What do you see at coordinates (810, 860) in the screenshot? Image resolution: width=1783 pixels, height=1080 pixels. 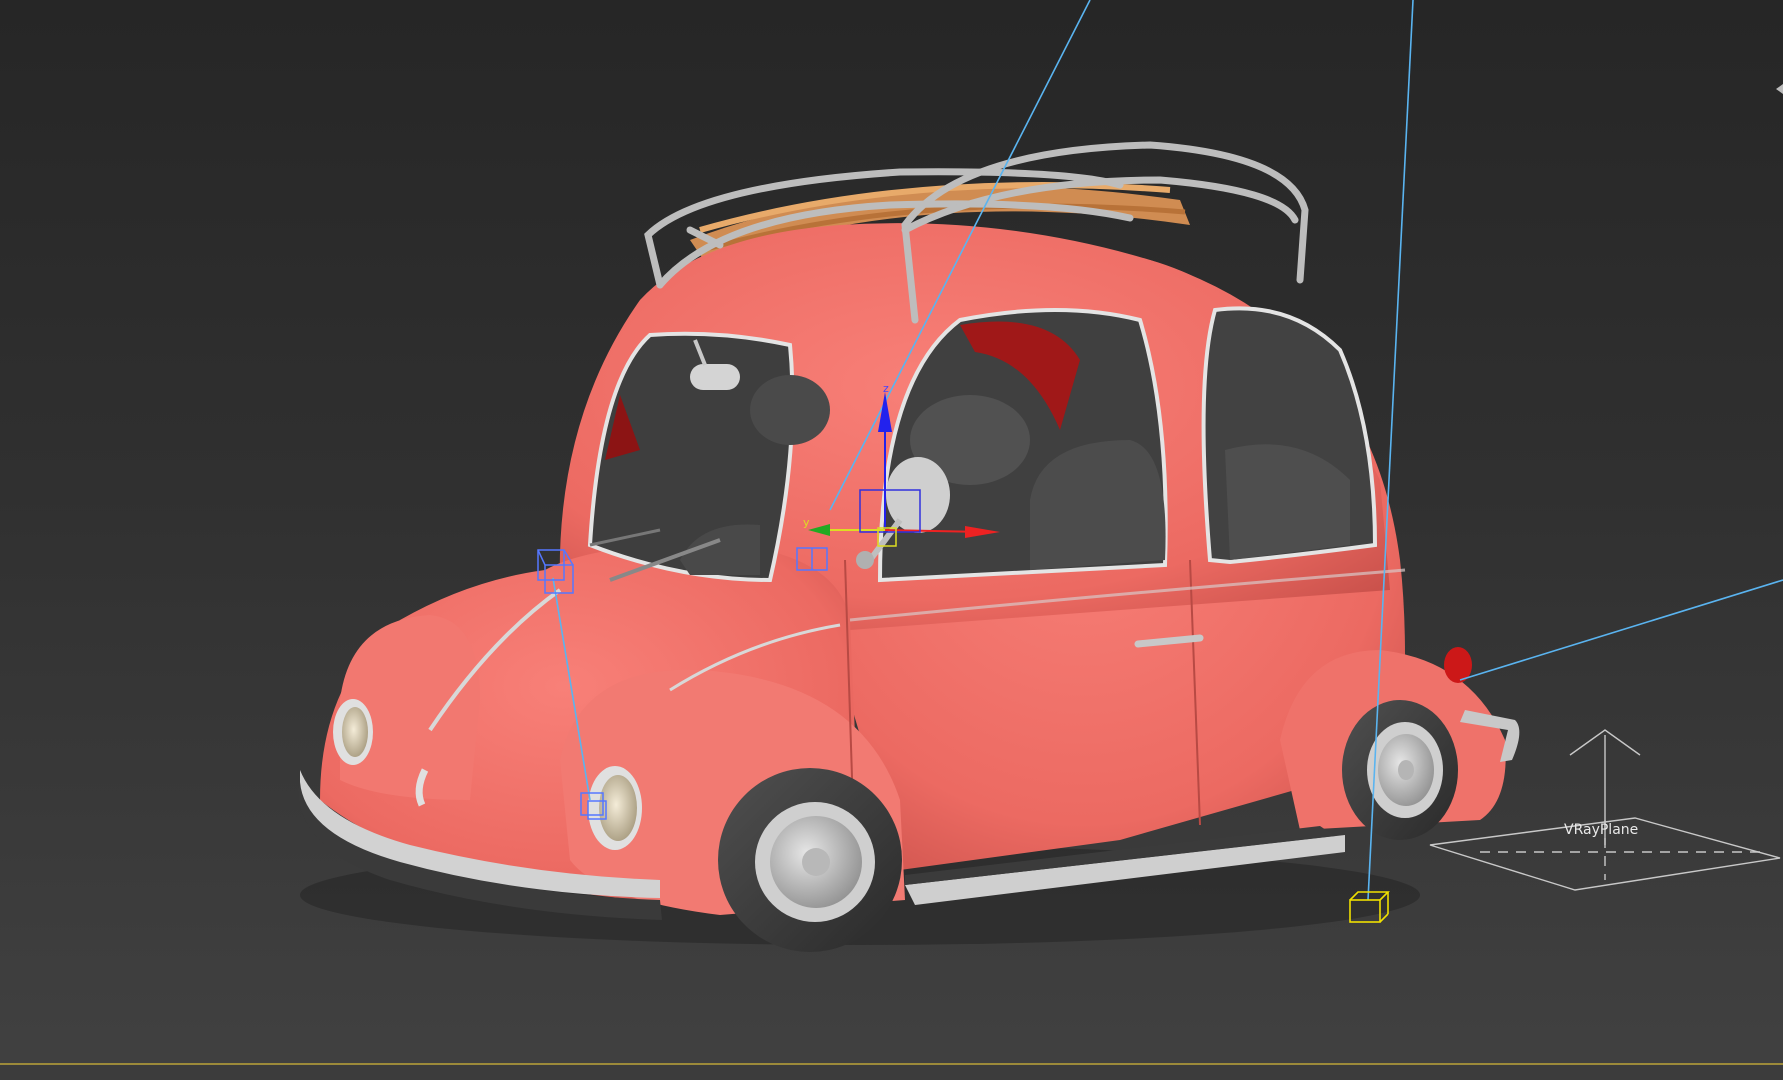 I see `front-wheel` at bounding box center [810, 860].